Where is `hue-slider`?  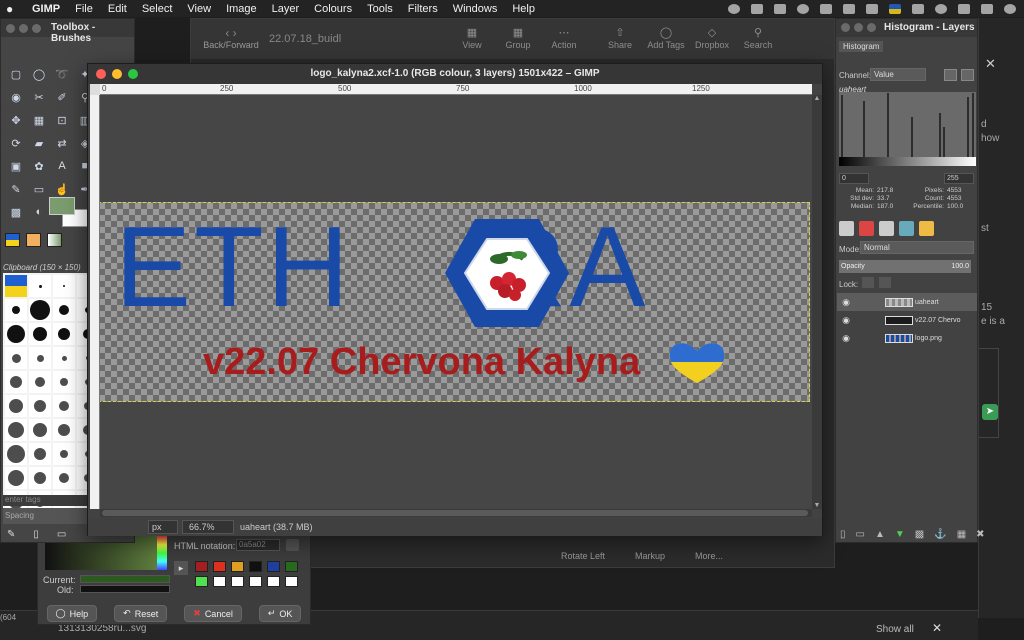 hue-slider is located at coordinates (162, 553).